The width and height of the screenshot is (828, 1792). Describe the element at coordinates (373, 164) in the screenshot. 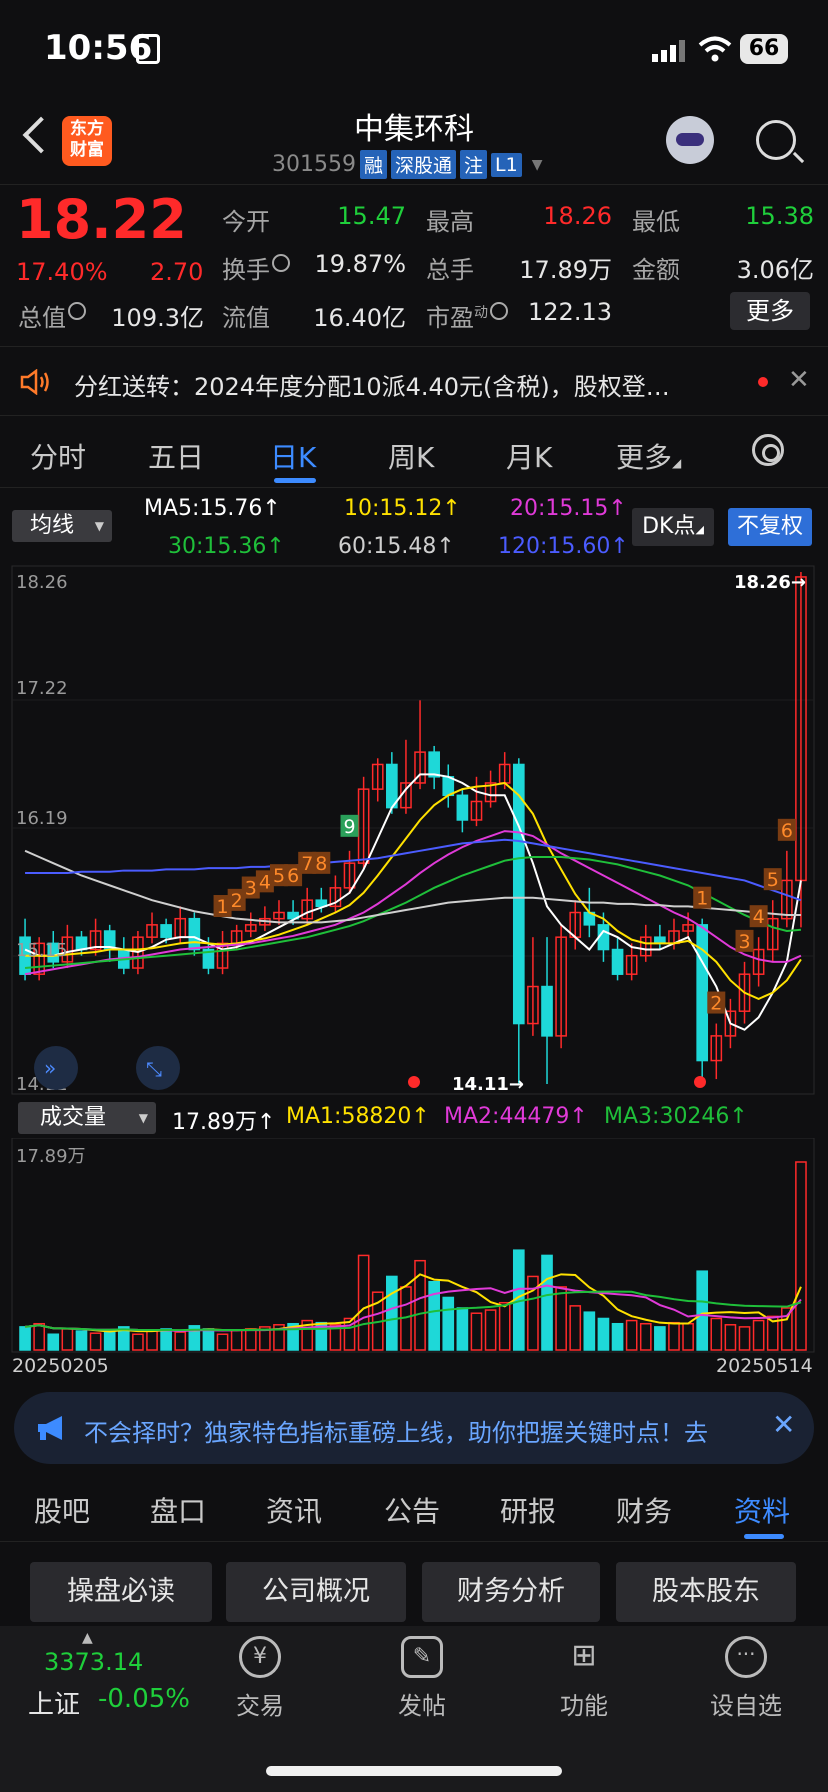

I see `tag-margin: 融` at that location.